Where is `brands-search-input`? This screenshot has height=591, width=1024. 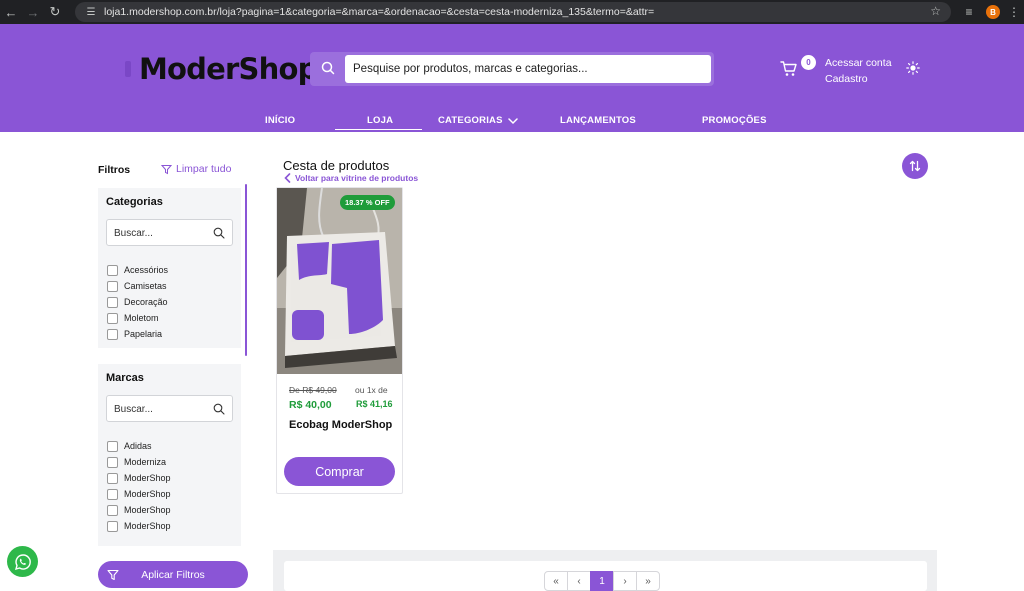 brands-search-input is located at coordinates (161, 409).